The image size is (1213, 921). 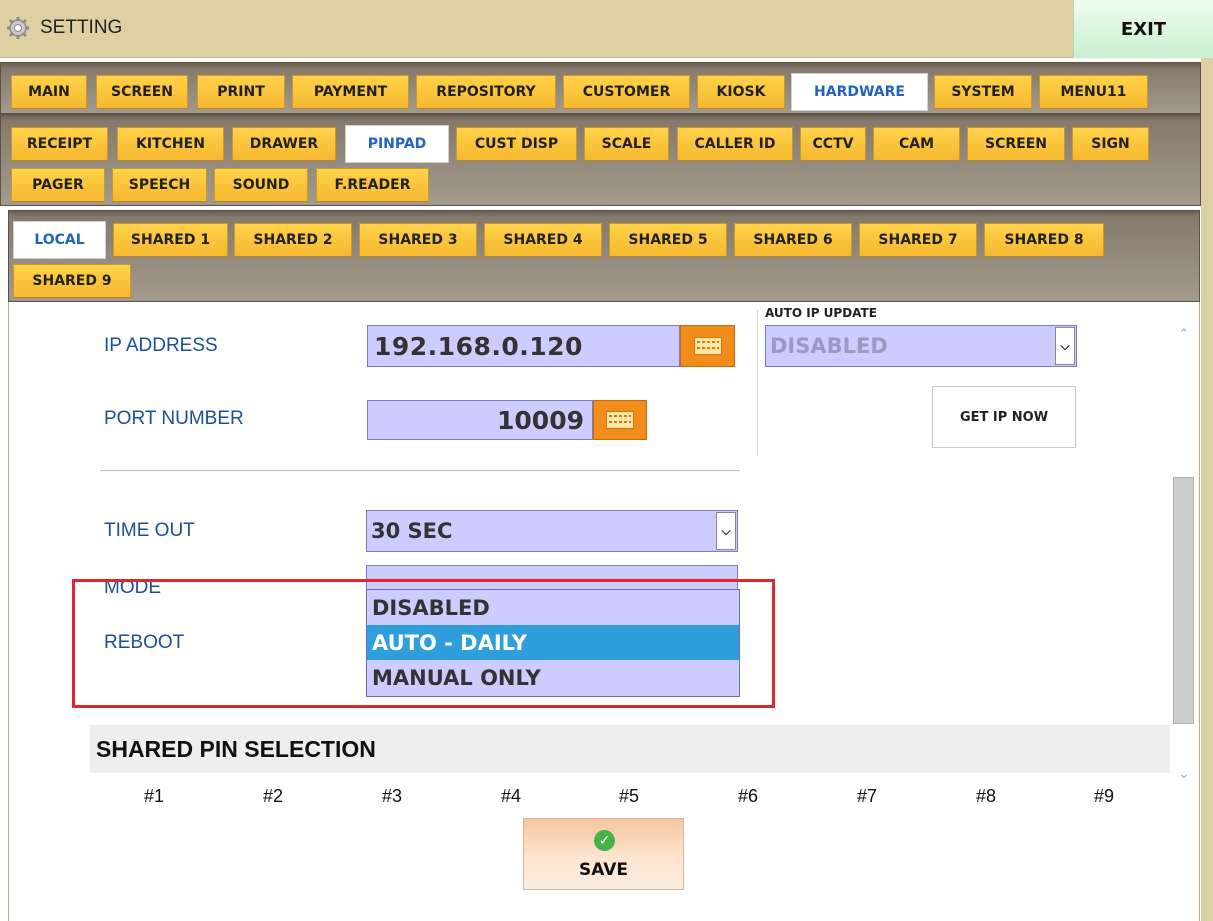 What do you see at coordinates (412, 531) in the screenshot?
I see `time-out-value: 30 SEC` at bounding box center [412, 531].